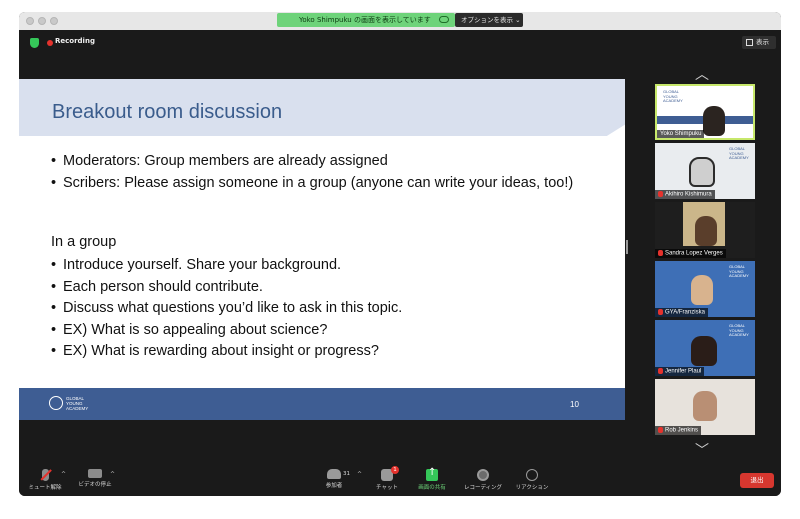  I want to click on participant-count: 31, so click(346, 474).